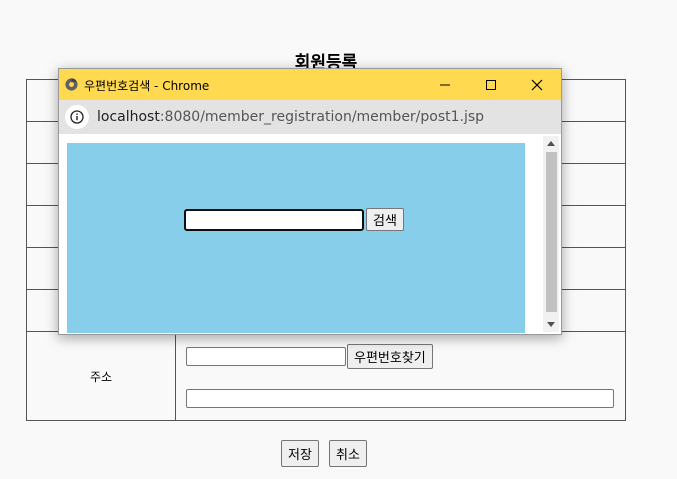 The height and width of the screenshot is (479, 677). I want to click on popup-window-title: 우편번호검색 - Chrome, so click(147, 86).